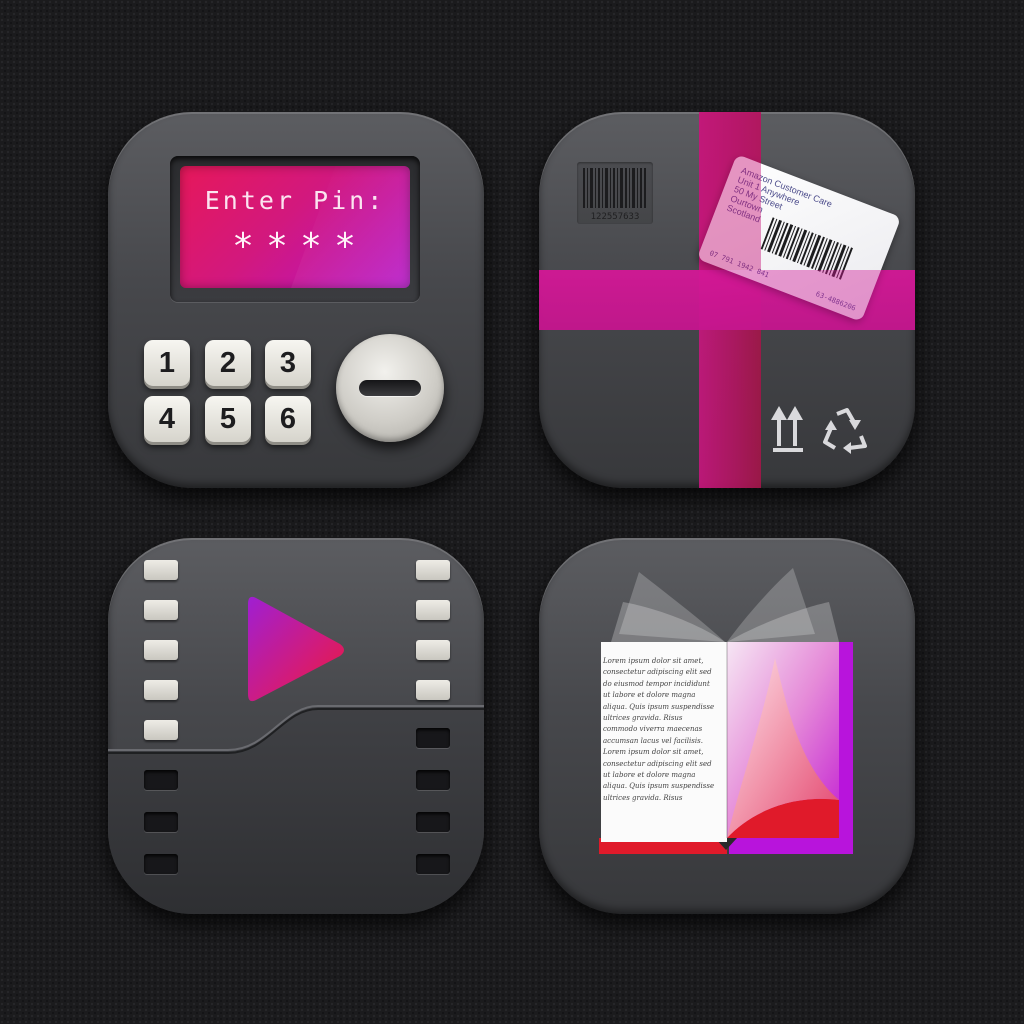 The image size is (1024, 1024). Describe the element at coordinates (615, 217) in the screenshot. I see `barcode-number: 122557633` at that location.